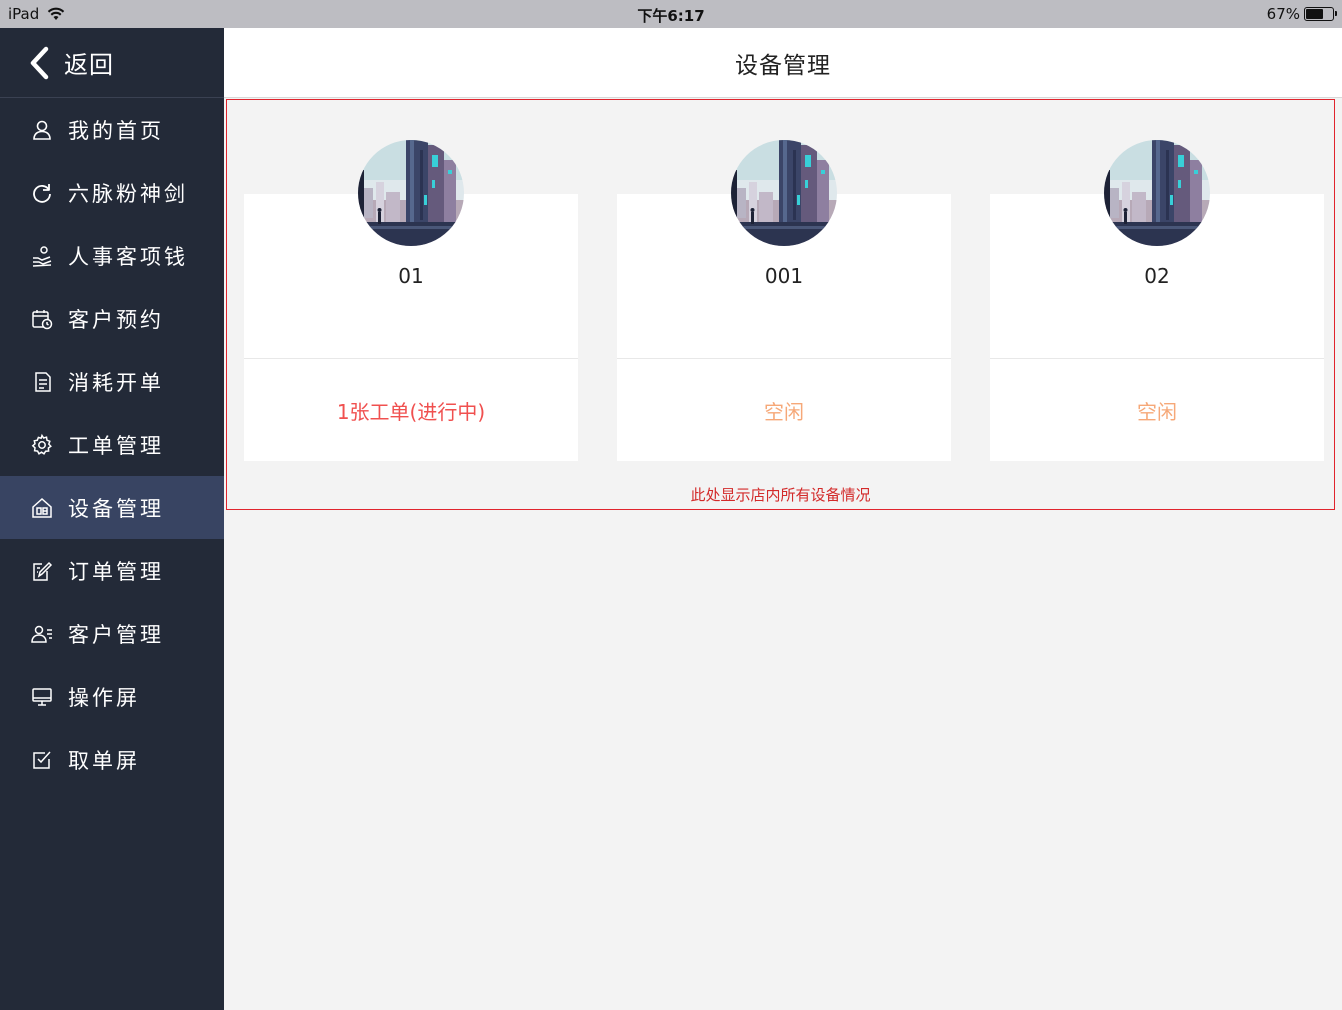  I want to click on hand-coins-icon, so click(42, 256).